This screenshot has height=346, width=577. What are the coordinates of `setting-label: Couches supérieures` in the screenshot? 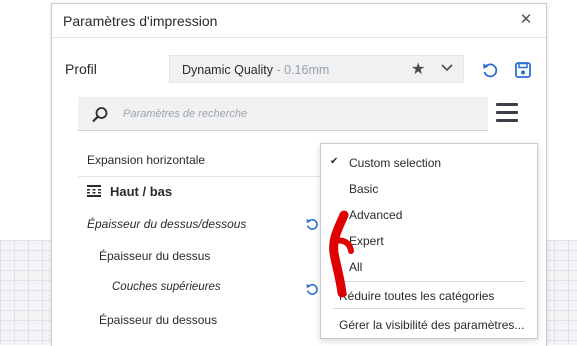 It's located at (166, 287).